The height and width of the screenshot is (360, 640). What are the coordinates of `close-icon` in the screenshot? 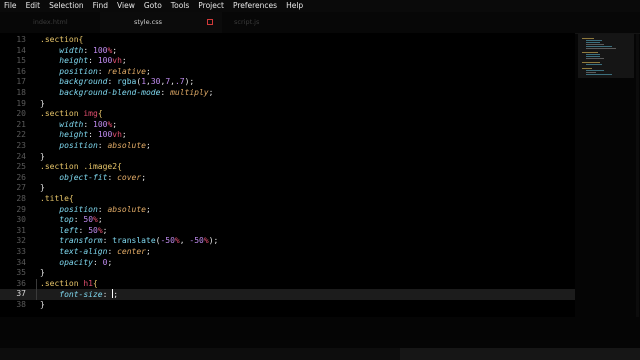 It's located at (210, 22).